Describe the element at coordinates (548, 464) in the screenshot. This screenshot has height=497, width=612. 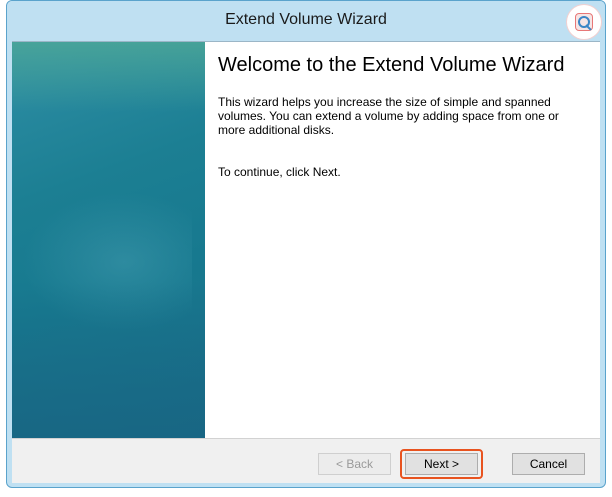
I see `cancel-button: Cancel` at that location.